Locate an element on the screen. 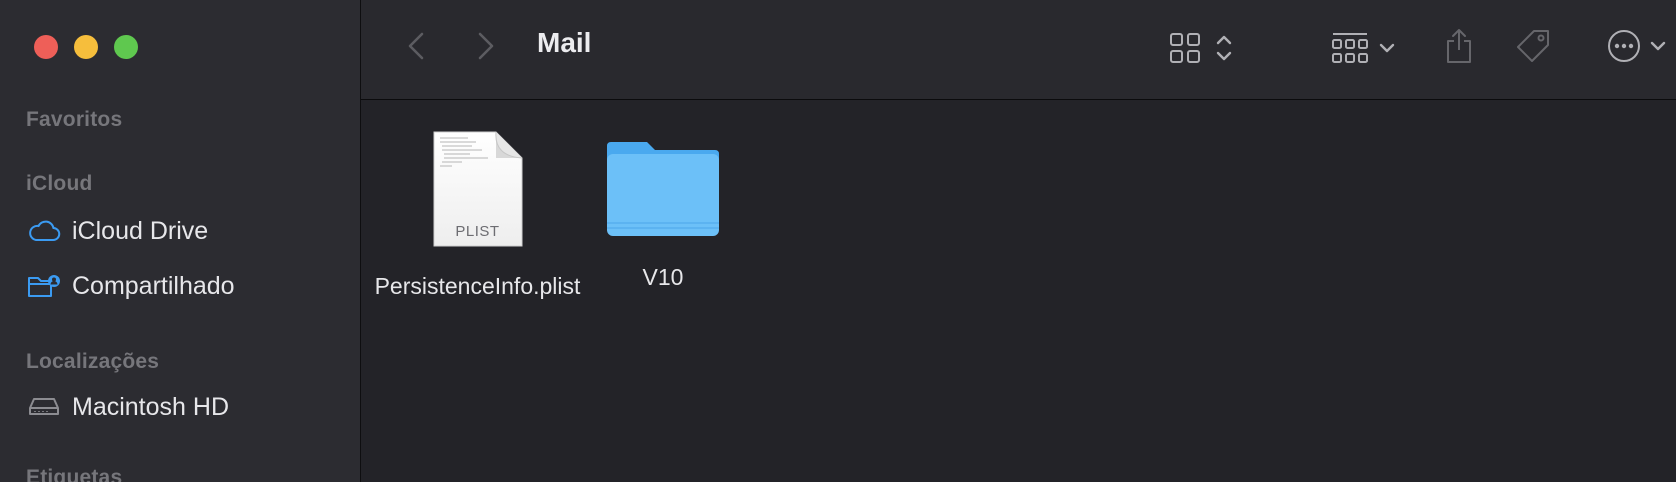 This screenshot has width=1676, height=482. folder-icon is located at coordinates (663, 189).